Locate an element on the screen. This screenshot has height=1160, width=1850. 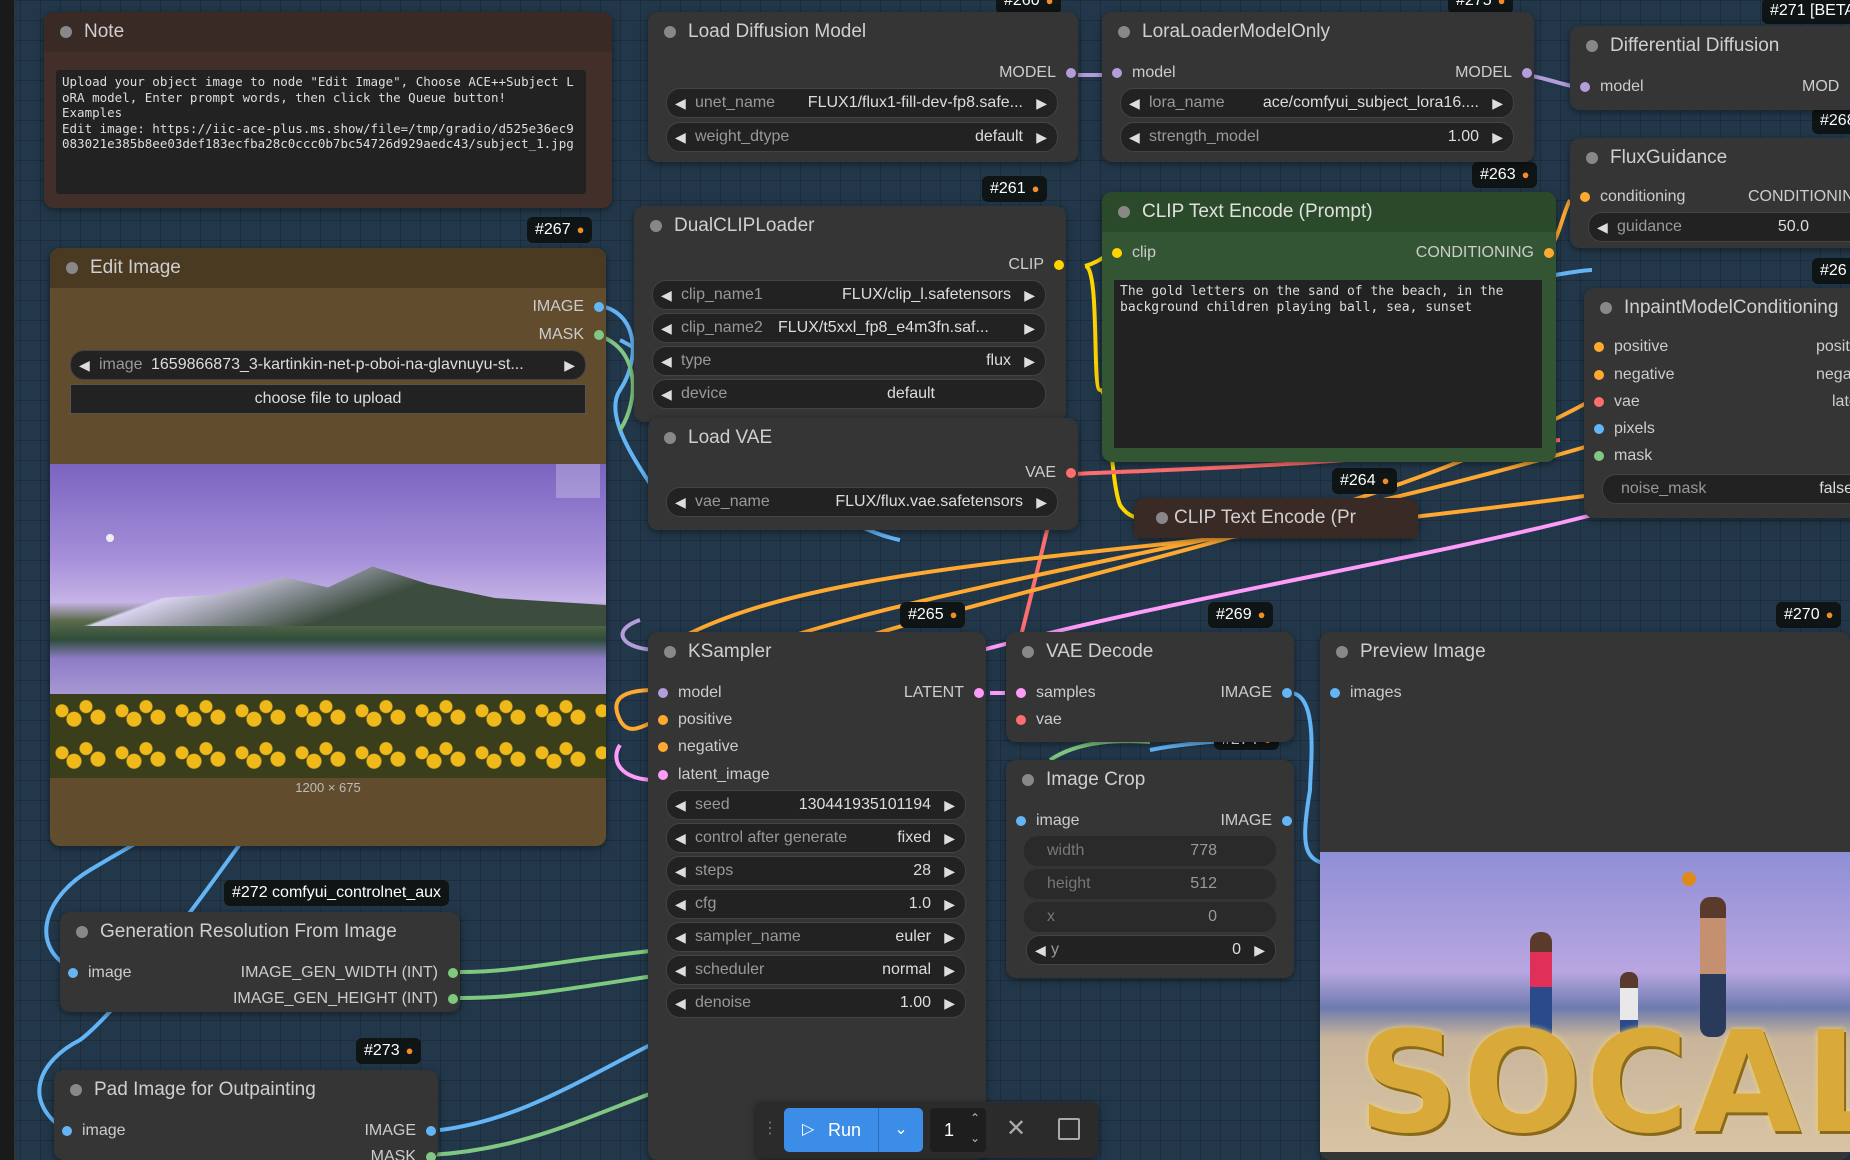
weight-dtype-widget: ◀ weight_dtype default ▶ is located at coordinates (862, 137).